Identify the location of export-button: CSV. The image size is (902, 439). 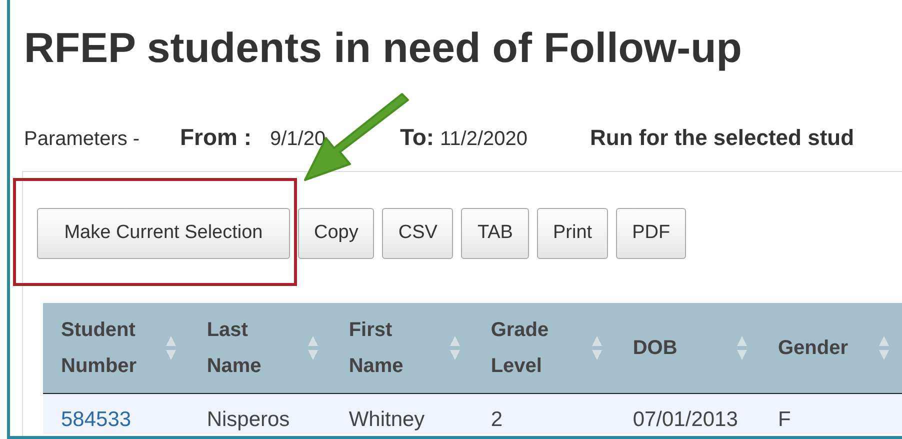
(418, 233).